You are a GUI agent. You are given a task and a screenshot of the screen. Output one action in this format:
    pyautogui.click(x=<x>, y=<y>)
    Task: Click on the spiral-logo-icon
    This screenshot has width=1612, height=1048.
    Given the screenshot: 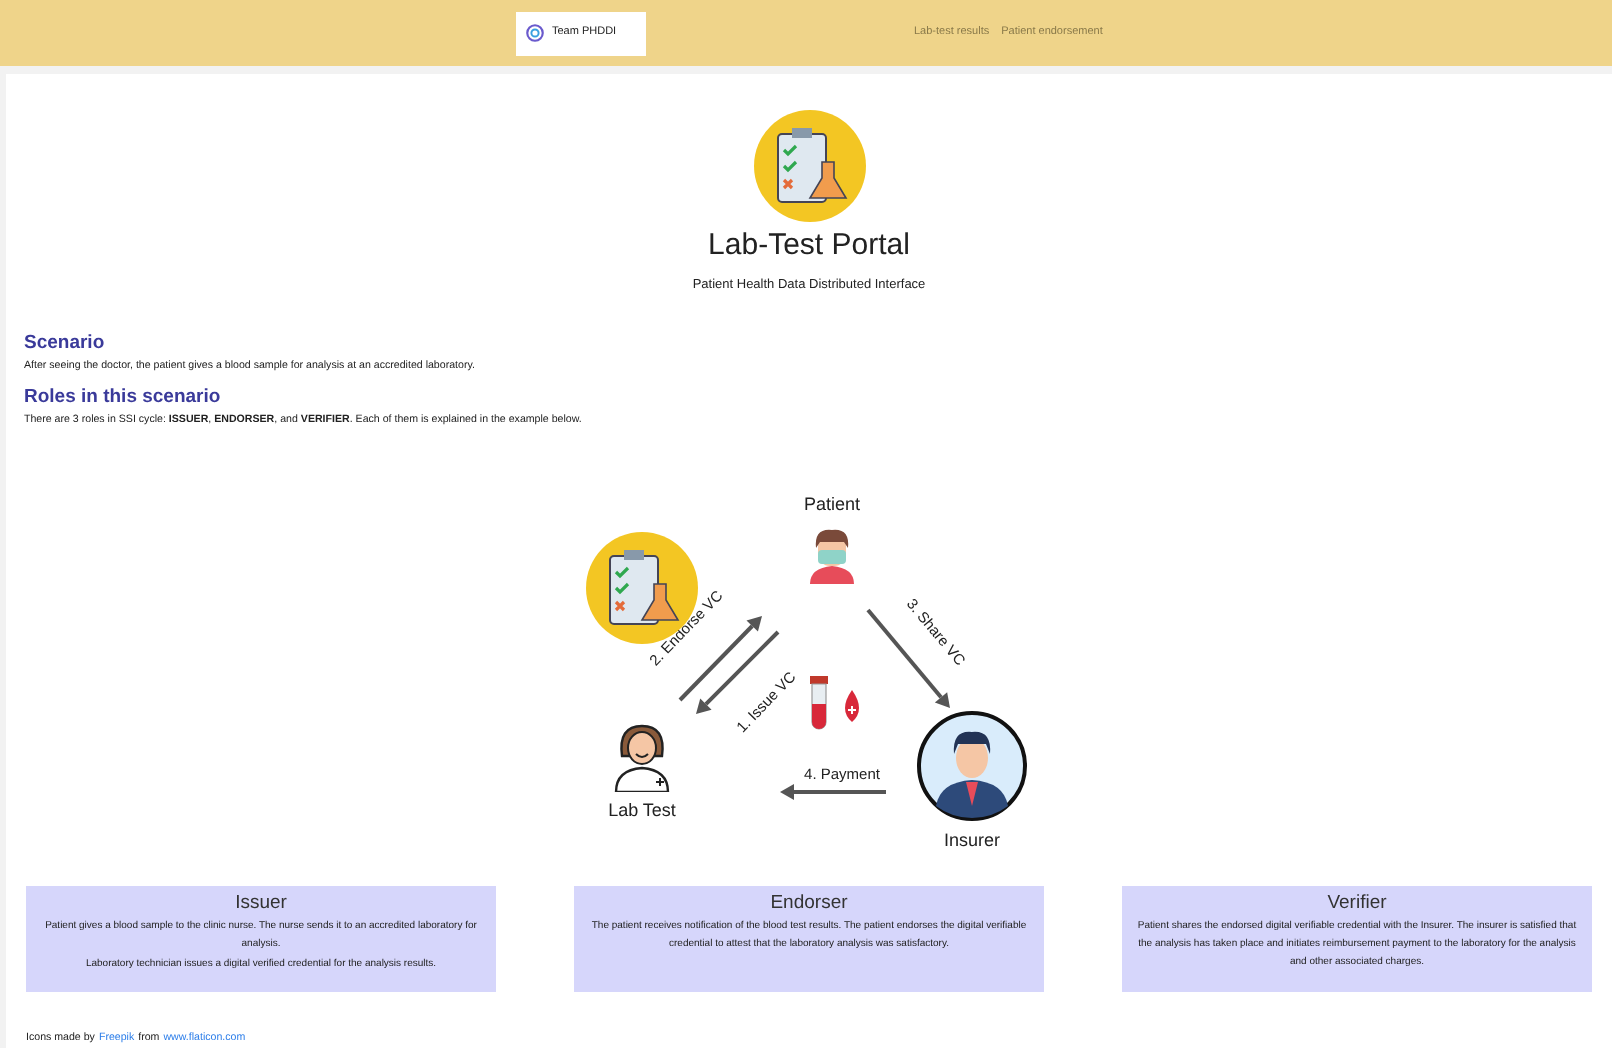 What is the action you would take?
    pyautogui.click(x=535, y=33)
    